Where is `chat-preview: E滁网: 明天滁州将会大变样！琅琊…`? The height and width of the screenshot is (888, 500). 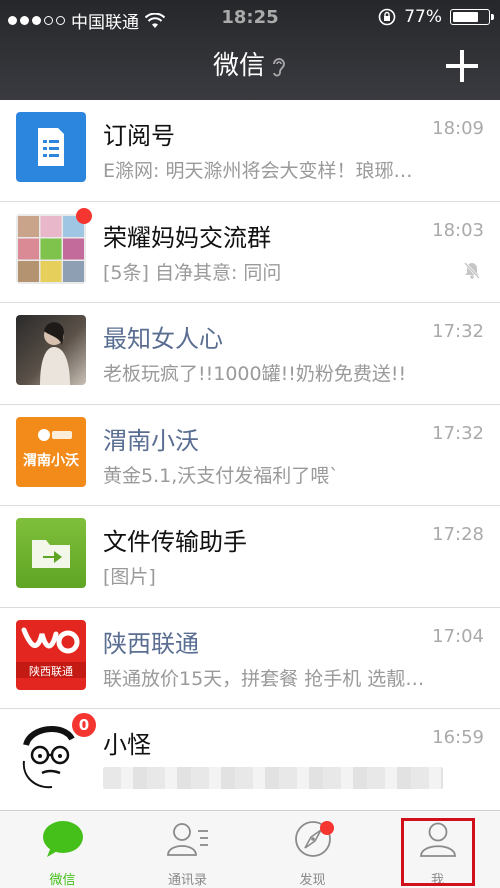 chat-preview: E滁网: 明天滁州将会大变样！琅琊… is located at coordinates (258, 171).